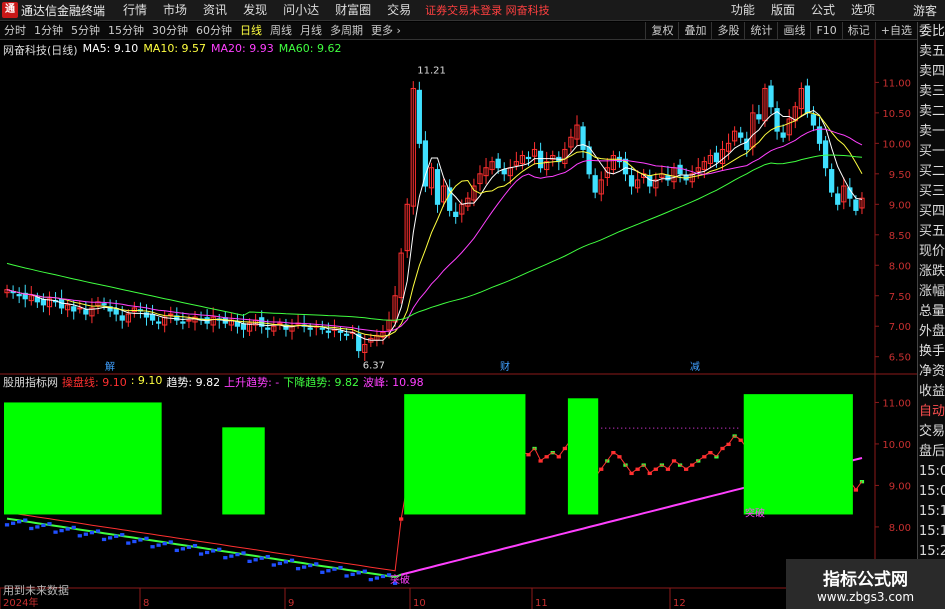 The image size is (945, 609). What do you see at coordinates (931, 532) in the screenshot?
I see `side-panel-item: 15:16` at bounding box center [931, 532].